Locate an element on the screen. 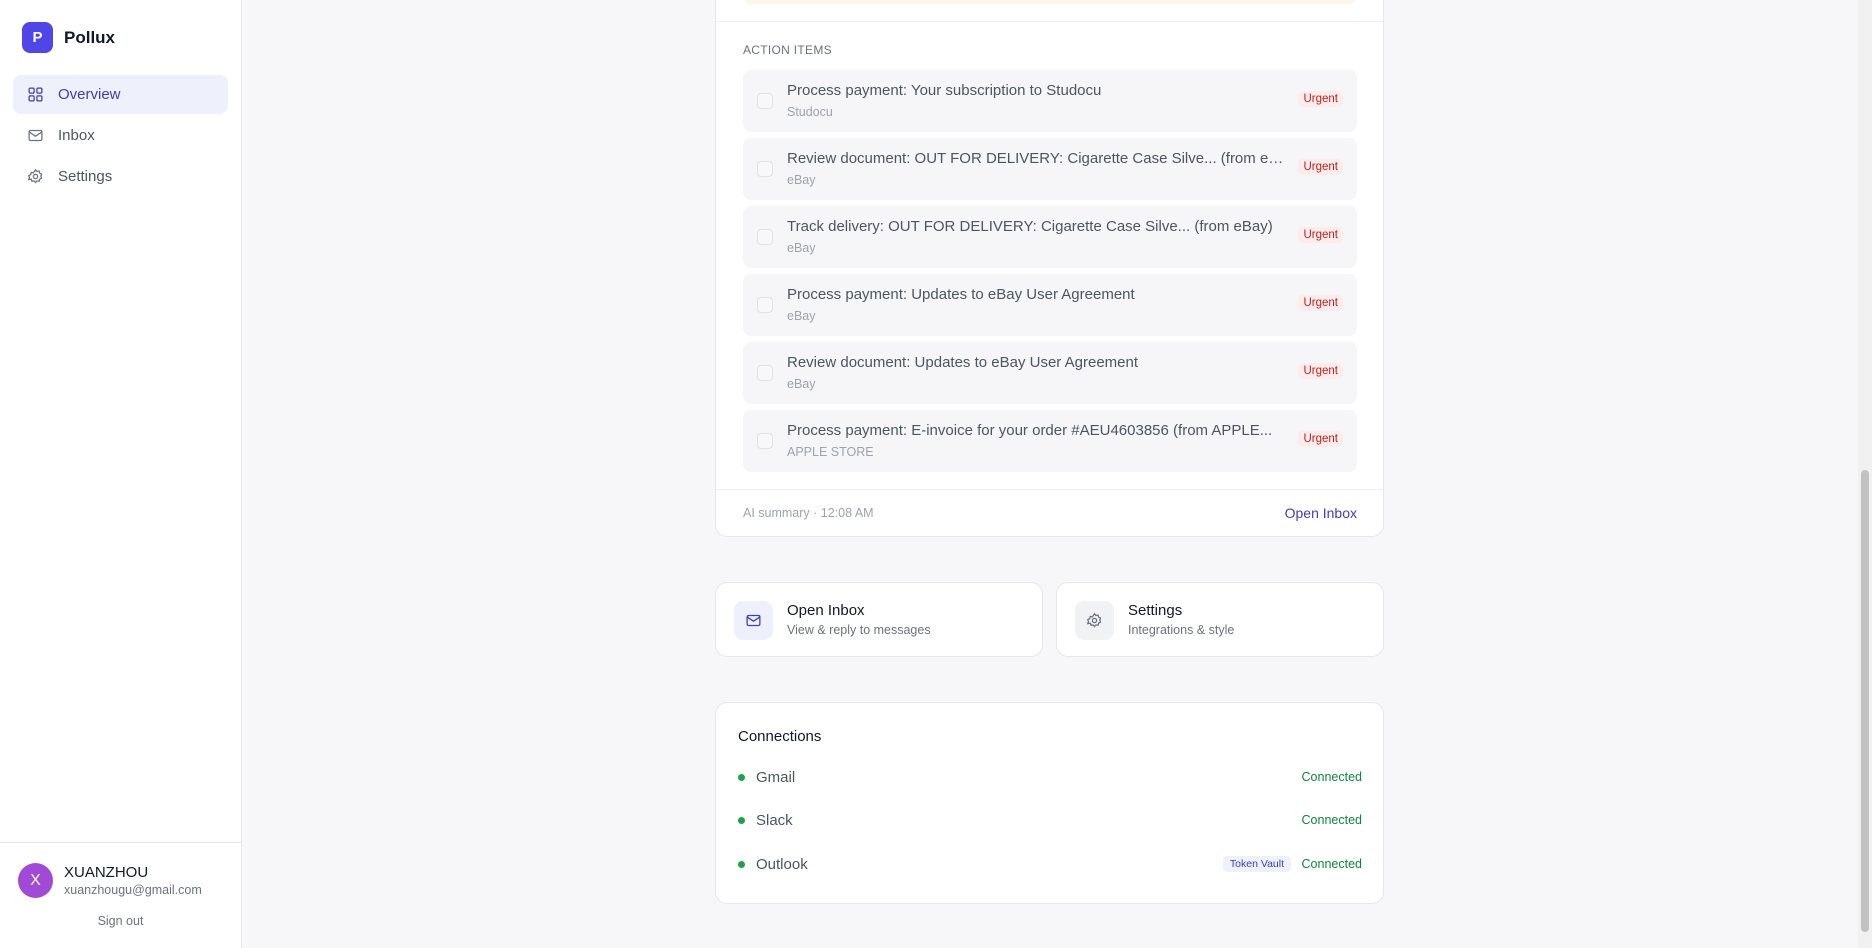 Image resolution: width=1872 pixels, height=948 pixels. open-inbox-card-subtitle: View & reply to messages is located at coordinates (859, 630).